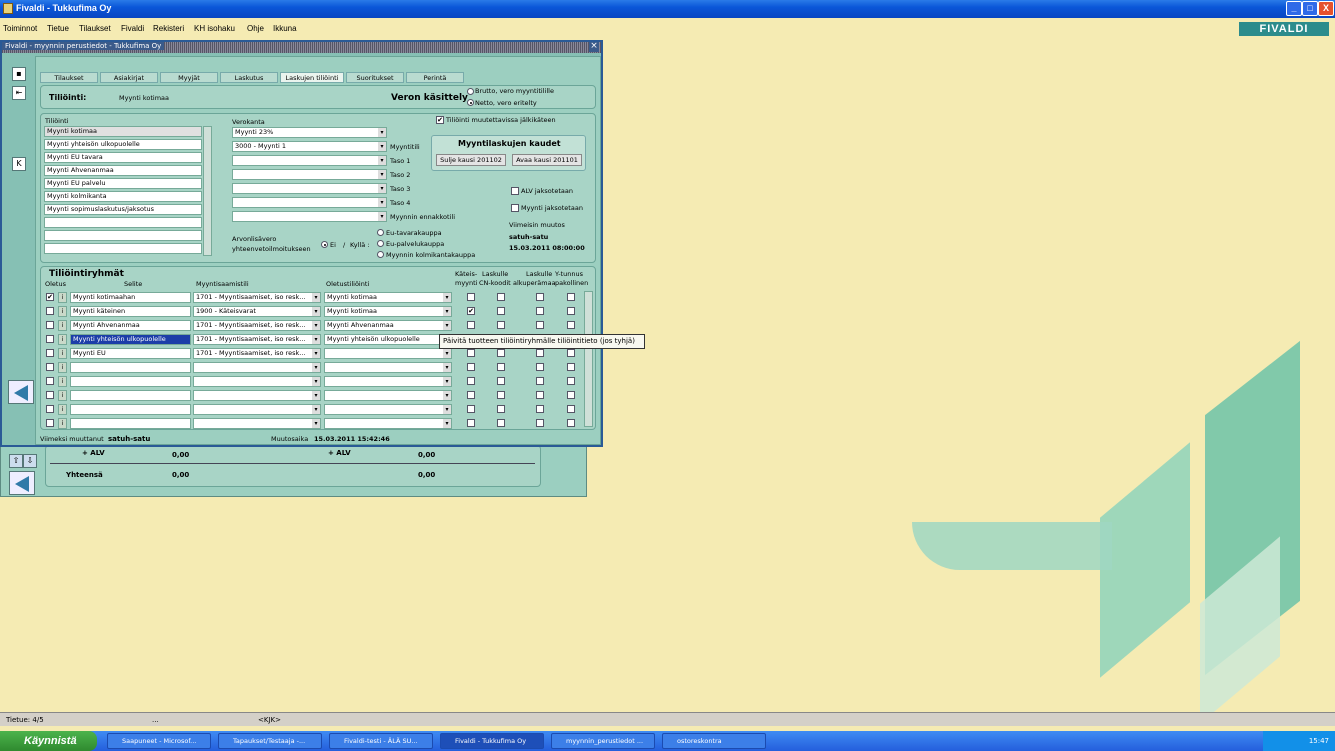 The width and height of the screenshot is (1335, 751). Describe the element at coordinates (123, 170) in the screenshot. I see `list-item: Myynti Ahvenanmaa` at that location.